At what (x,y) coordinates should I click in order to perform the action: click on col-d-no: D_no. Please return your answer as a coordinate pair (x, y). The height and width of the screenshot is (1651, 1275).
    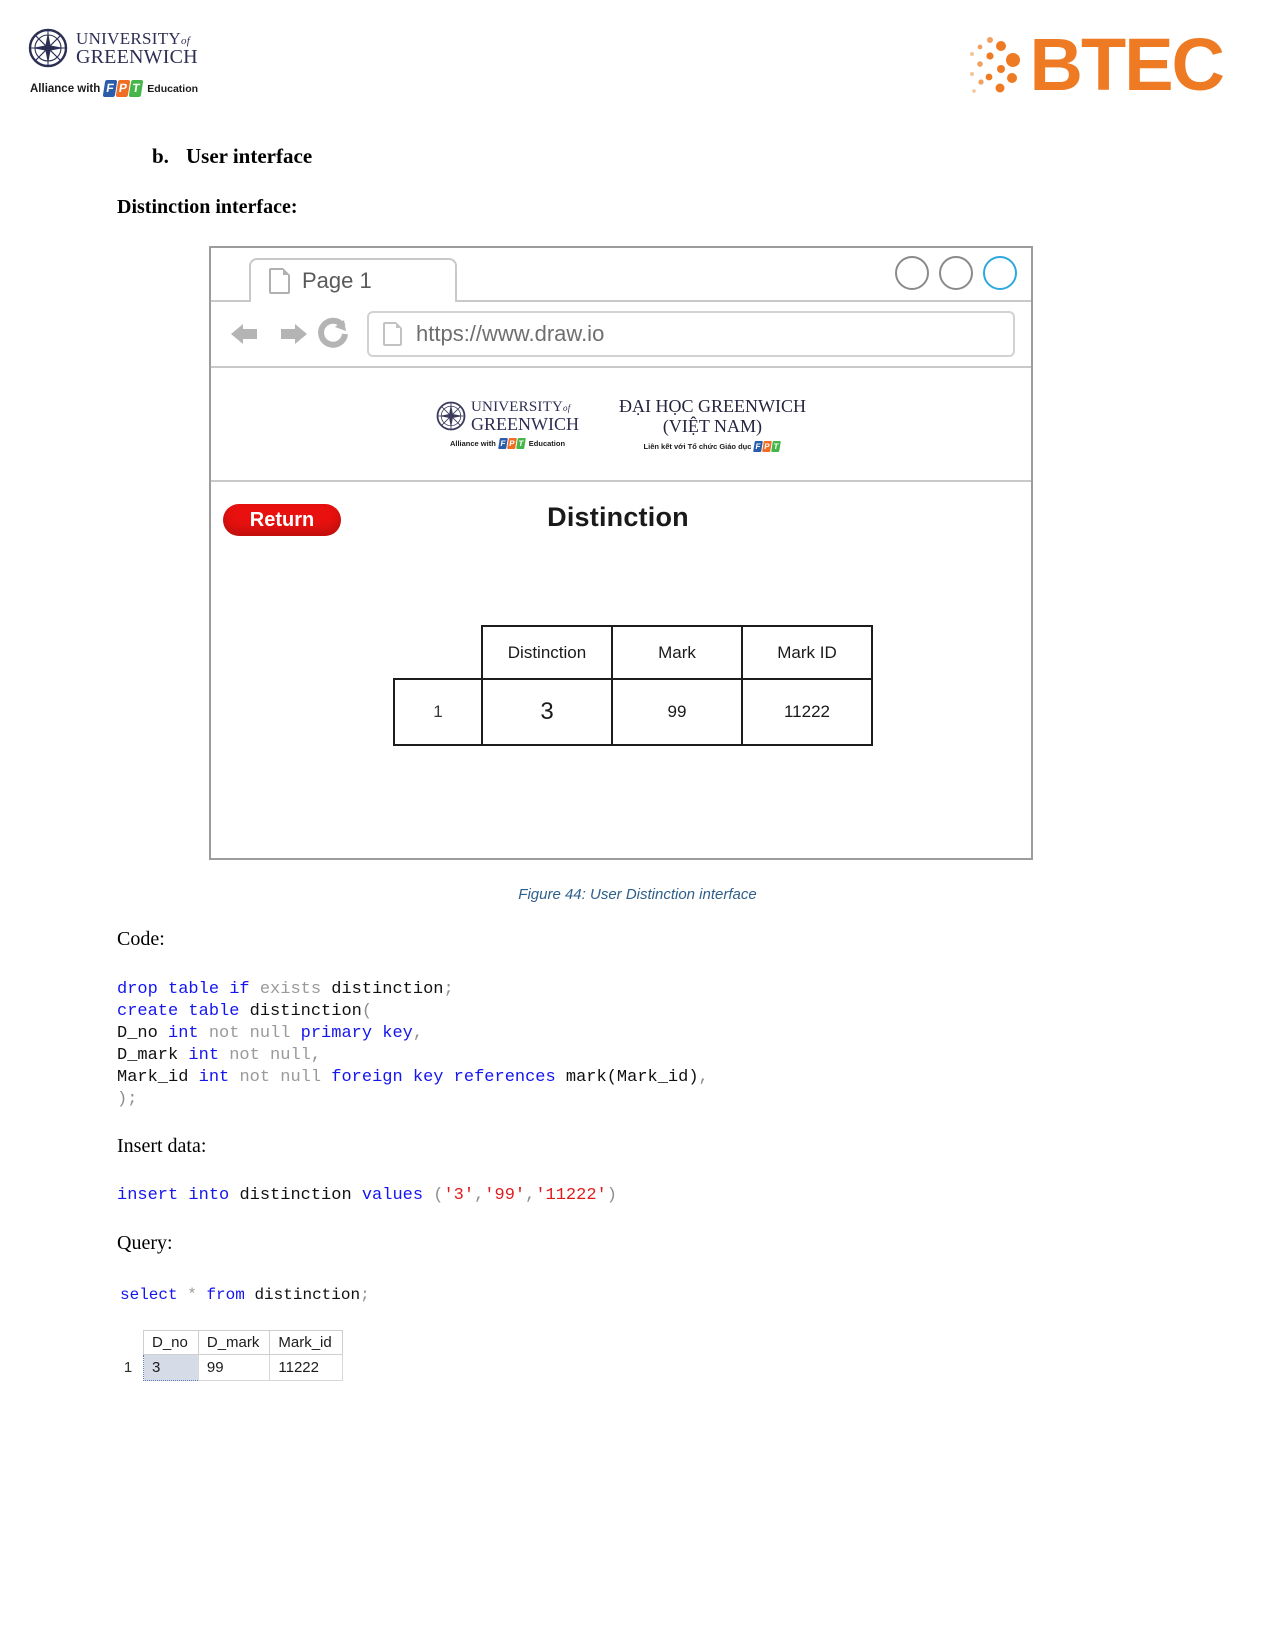
    Looking at the image, I should click on (137, 1033).